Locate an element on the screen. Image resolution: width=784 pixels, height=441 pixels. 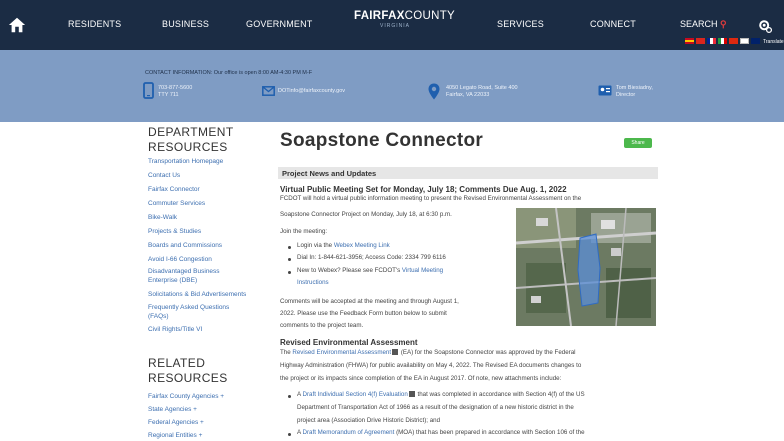
search-button: SEARCH ⚲ is located at coordinates (703, 24).